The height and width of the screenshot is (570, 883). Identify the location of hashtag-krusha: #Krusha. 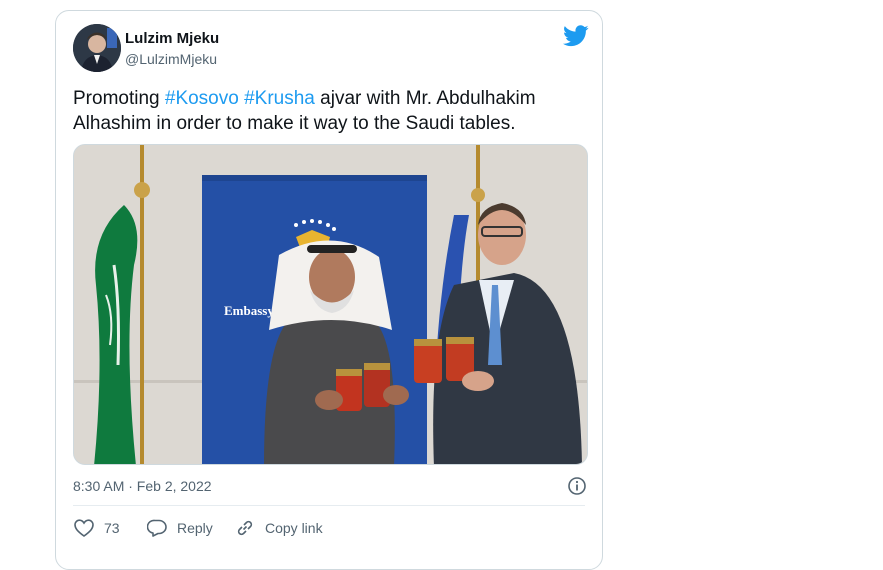
(279, 98).